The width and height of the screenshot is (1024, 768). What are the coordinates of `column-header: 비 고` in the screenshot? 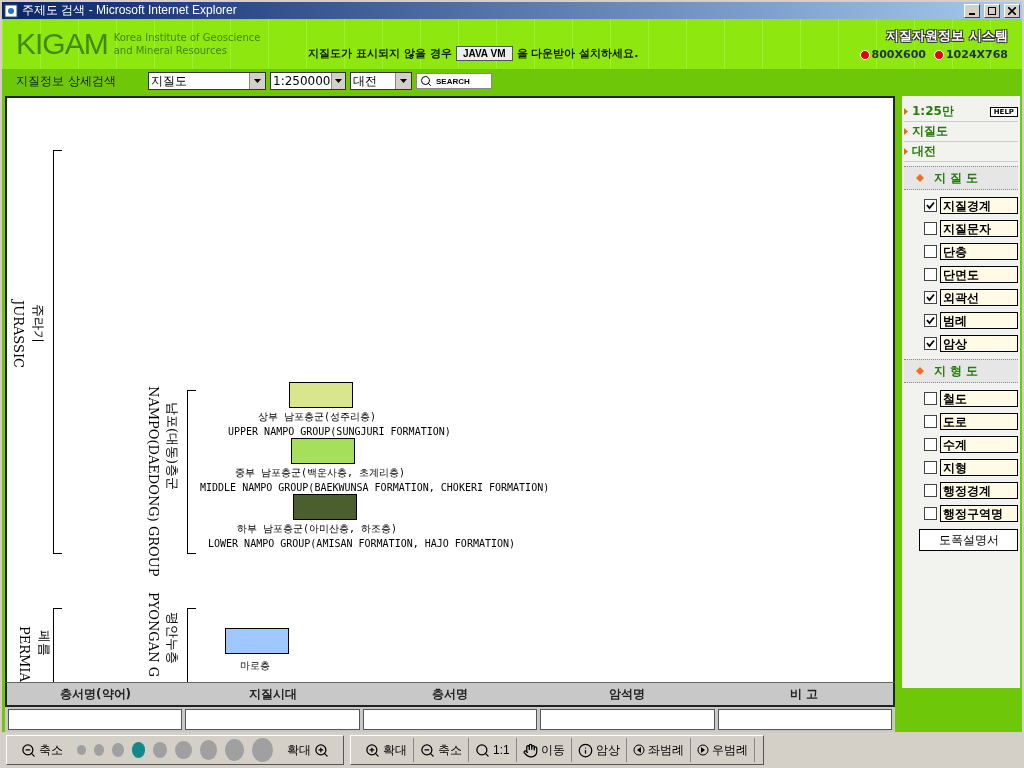 It's located at (804, 694).